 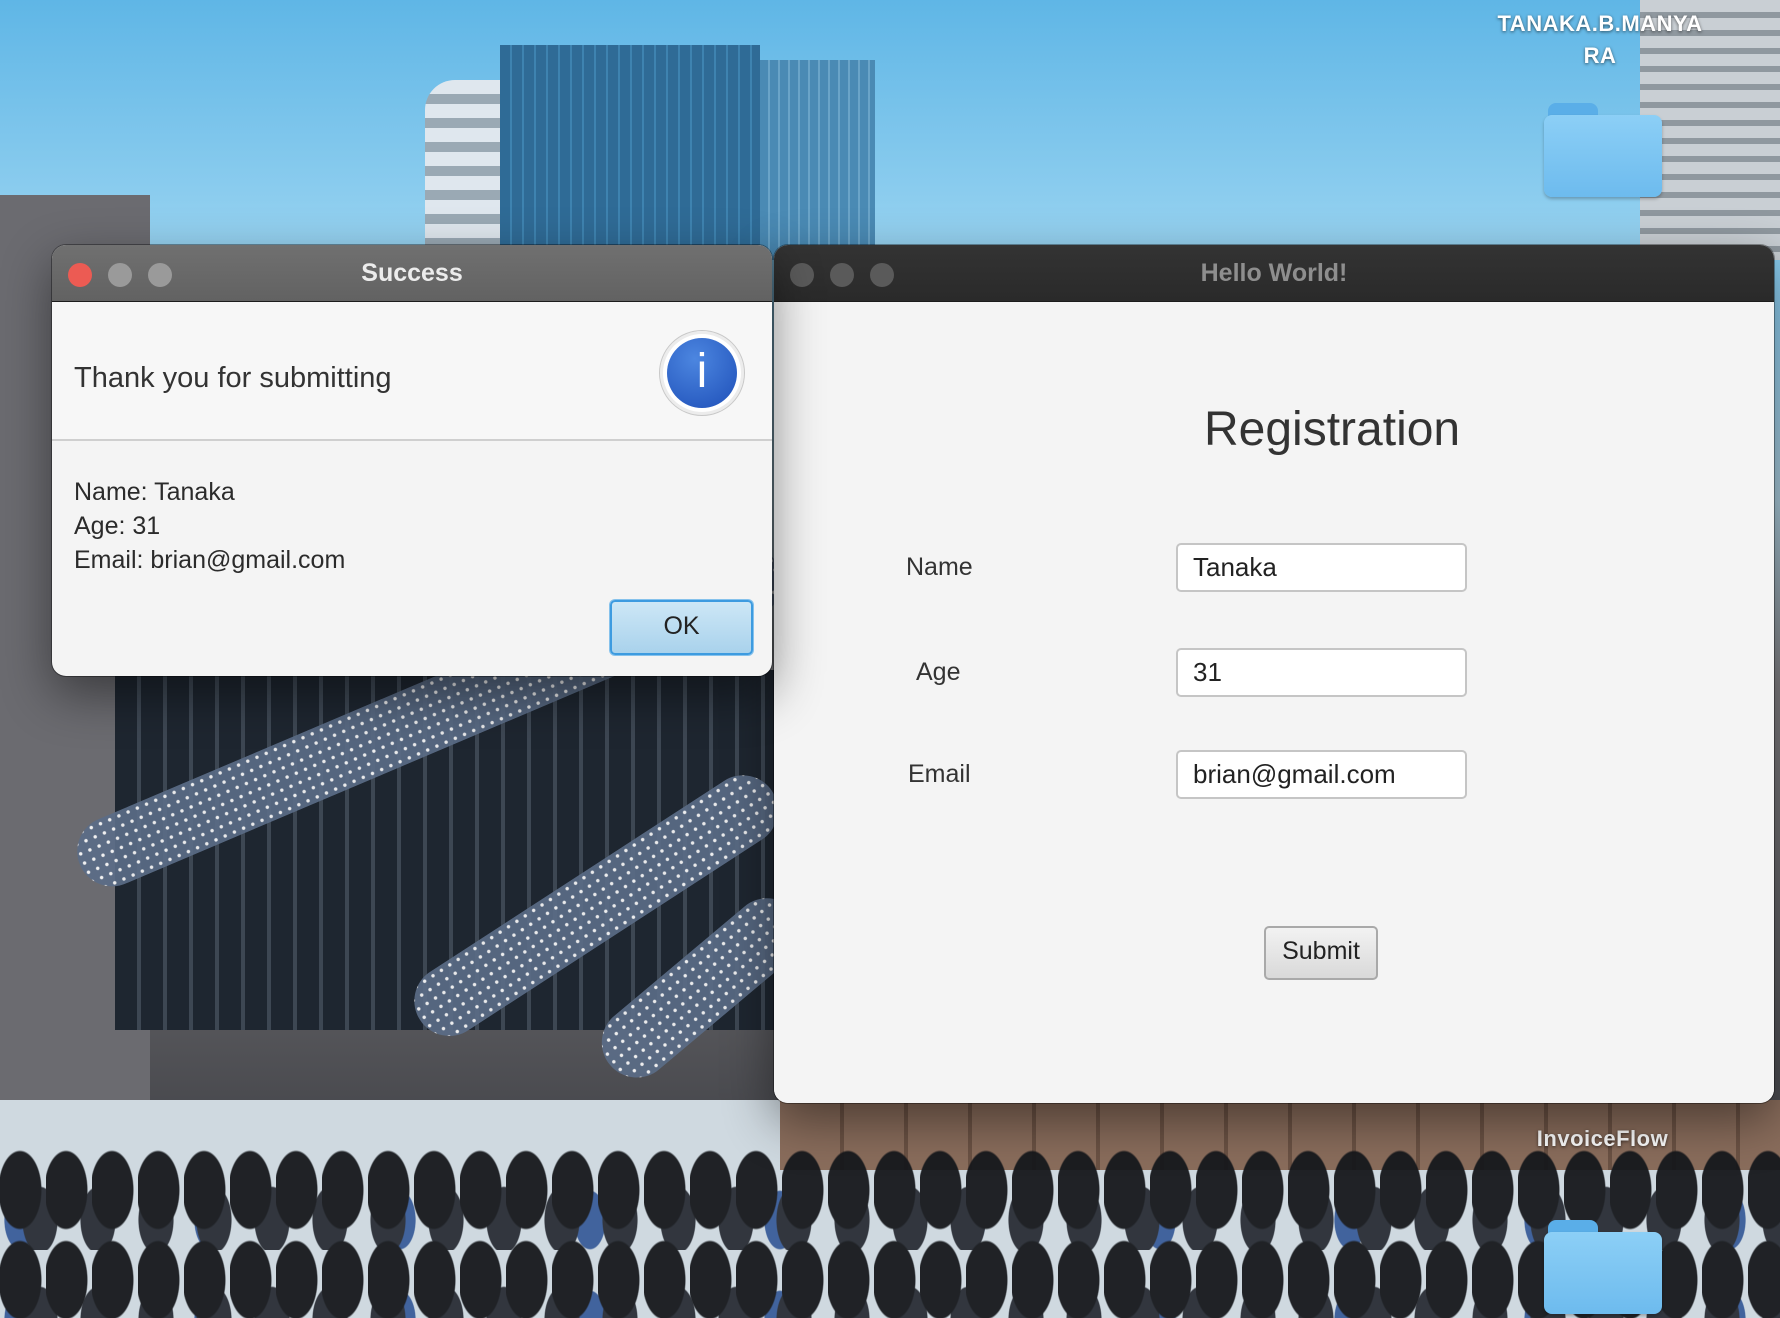 I want to click on info-icon: i, so click(x=702, y=373).